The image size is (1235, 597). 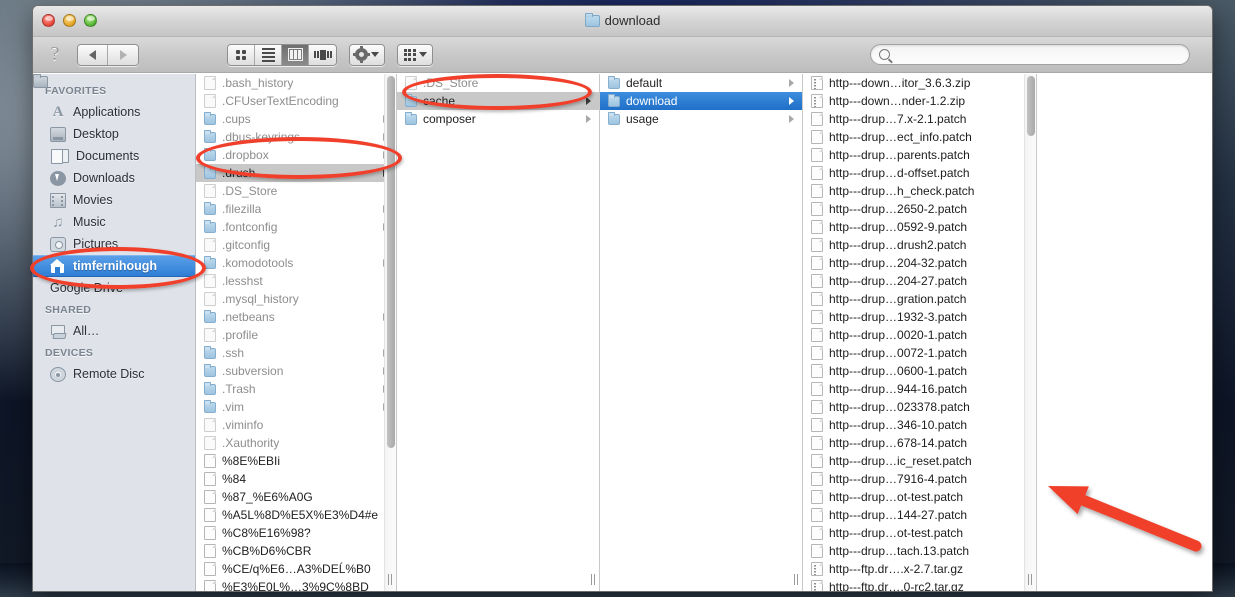 What do you see at coordinates (296, 407) in the screenshot?
I see `folder-row: .vim` at bounding box center [296, 407].